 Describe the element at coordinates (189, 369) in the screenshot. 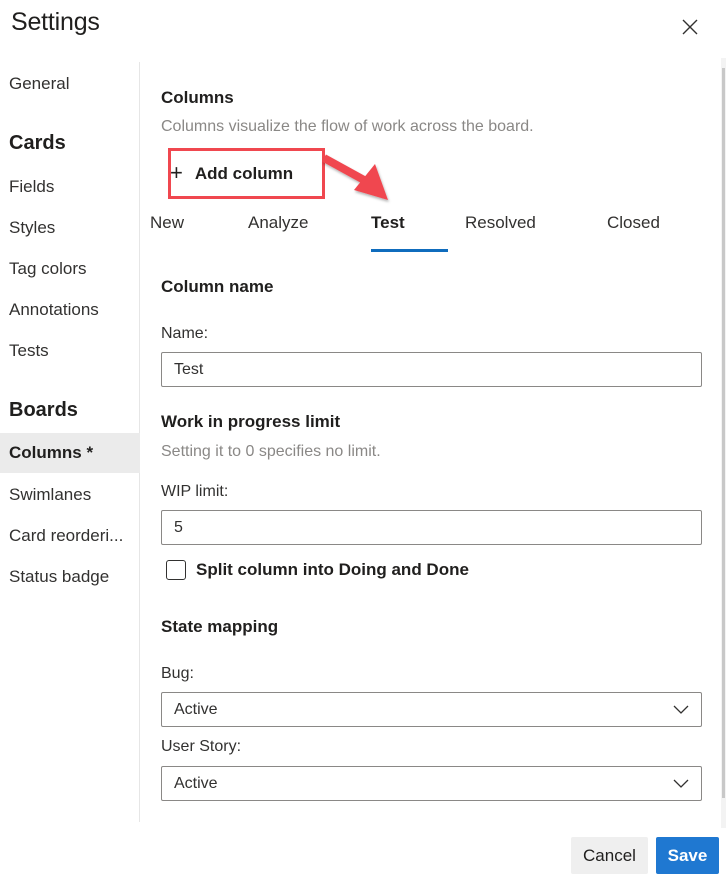

I see `column-name-value: Test` at that location.